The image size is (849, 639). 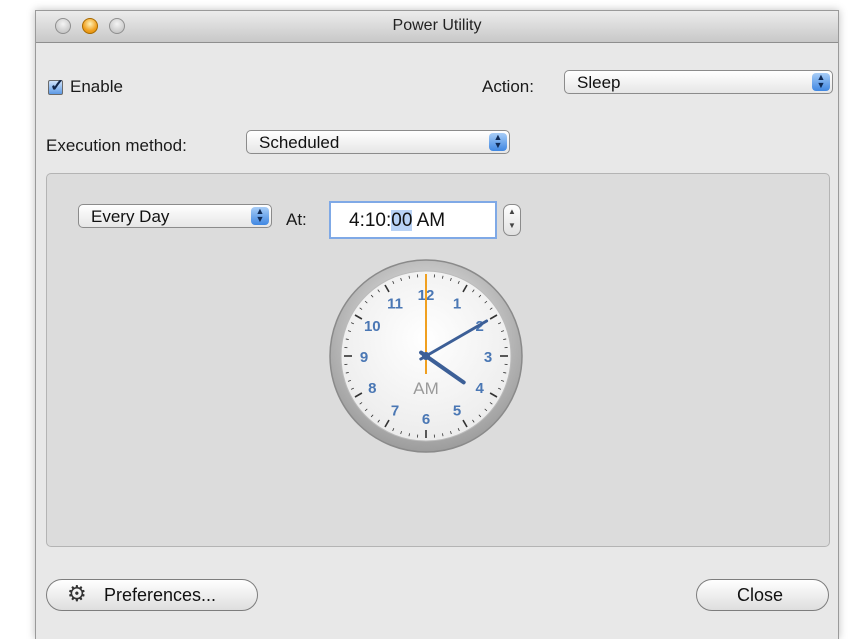 I want to click on title-bar: Power Utility, so click(x=437, y=27).